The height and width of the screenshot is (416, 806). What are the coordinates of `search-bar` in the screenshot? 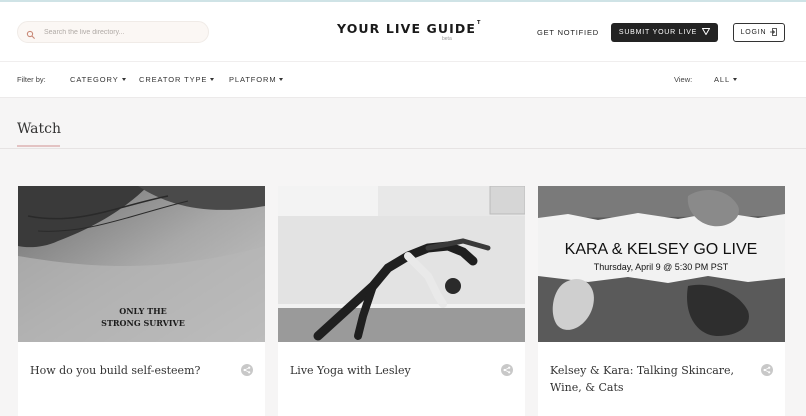 It's located at (113, 32).